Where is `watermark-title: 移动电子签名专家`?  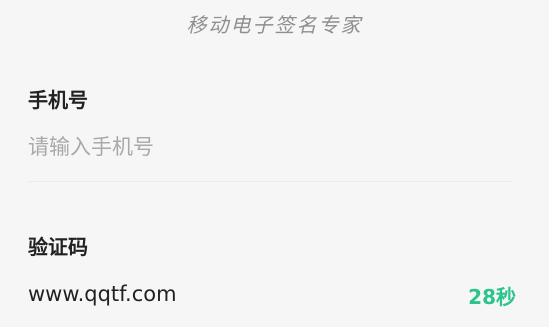 watermark-title: 移动电子签名专家 is located at coordinates (274, 25).